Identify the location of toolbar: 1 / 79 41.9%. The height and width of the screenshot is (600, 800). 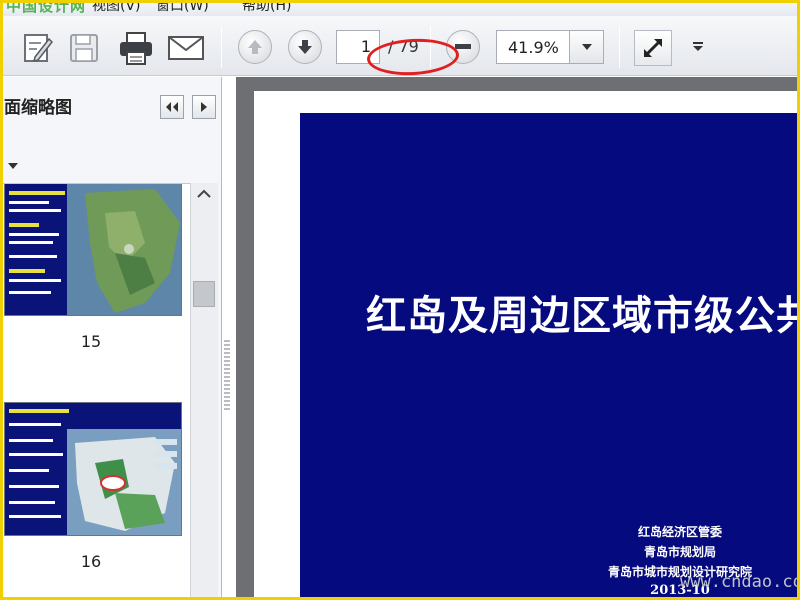
(400, 47).